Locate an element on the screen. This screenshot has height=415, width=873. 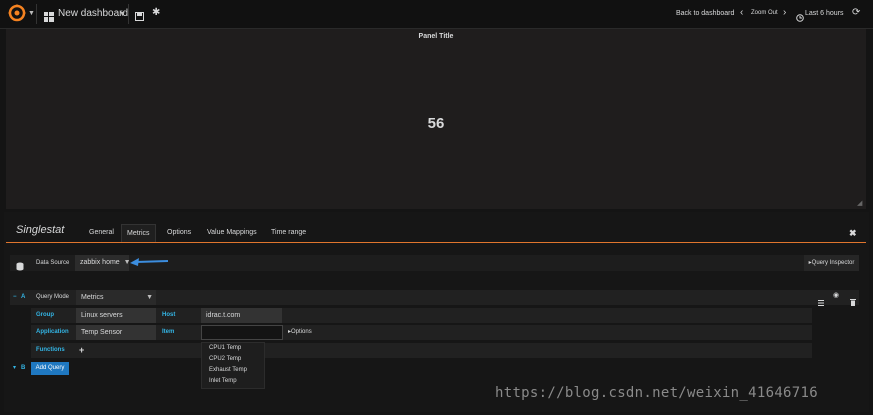
chevron-down-icon: ▼ is located at coordinates (149, 297).